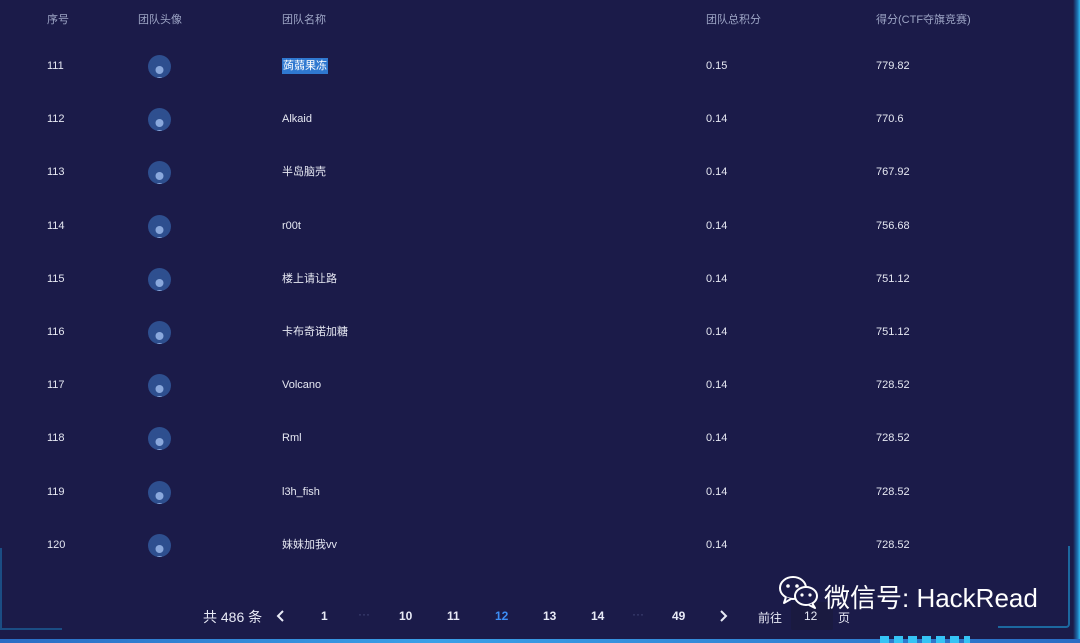 This screenshot has height=643, width=1080. What do you see at coordinates (530, 119) in the screenshot?
I see `table-row: 112 Alkaid 0.14 770.6` at bounding box center [530, 119].